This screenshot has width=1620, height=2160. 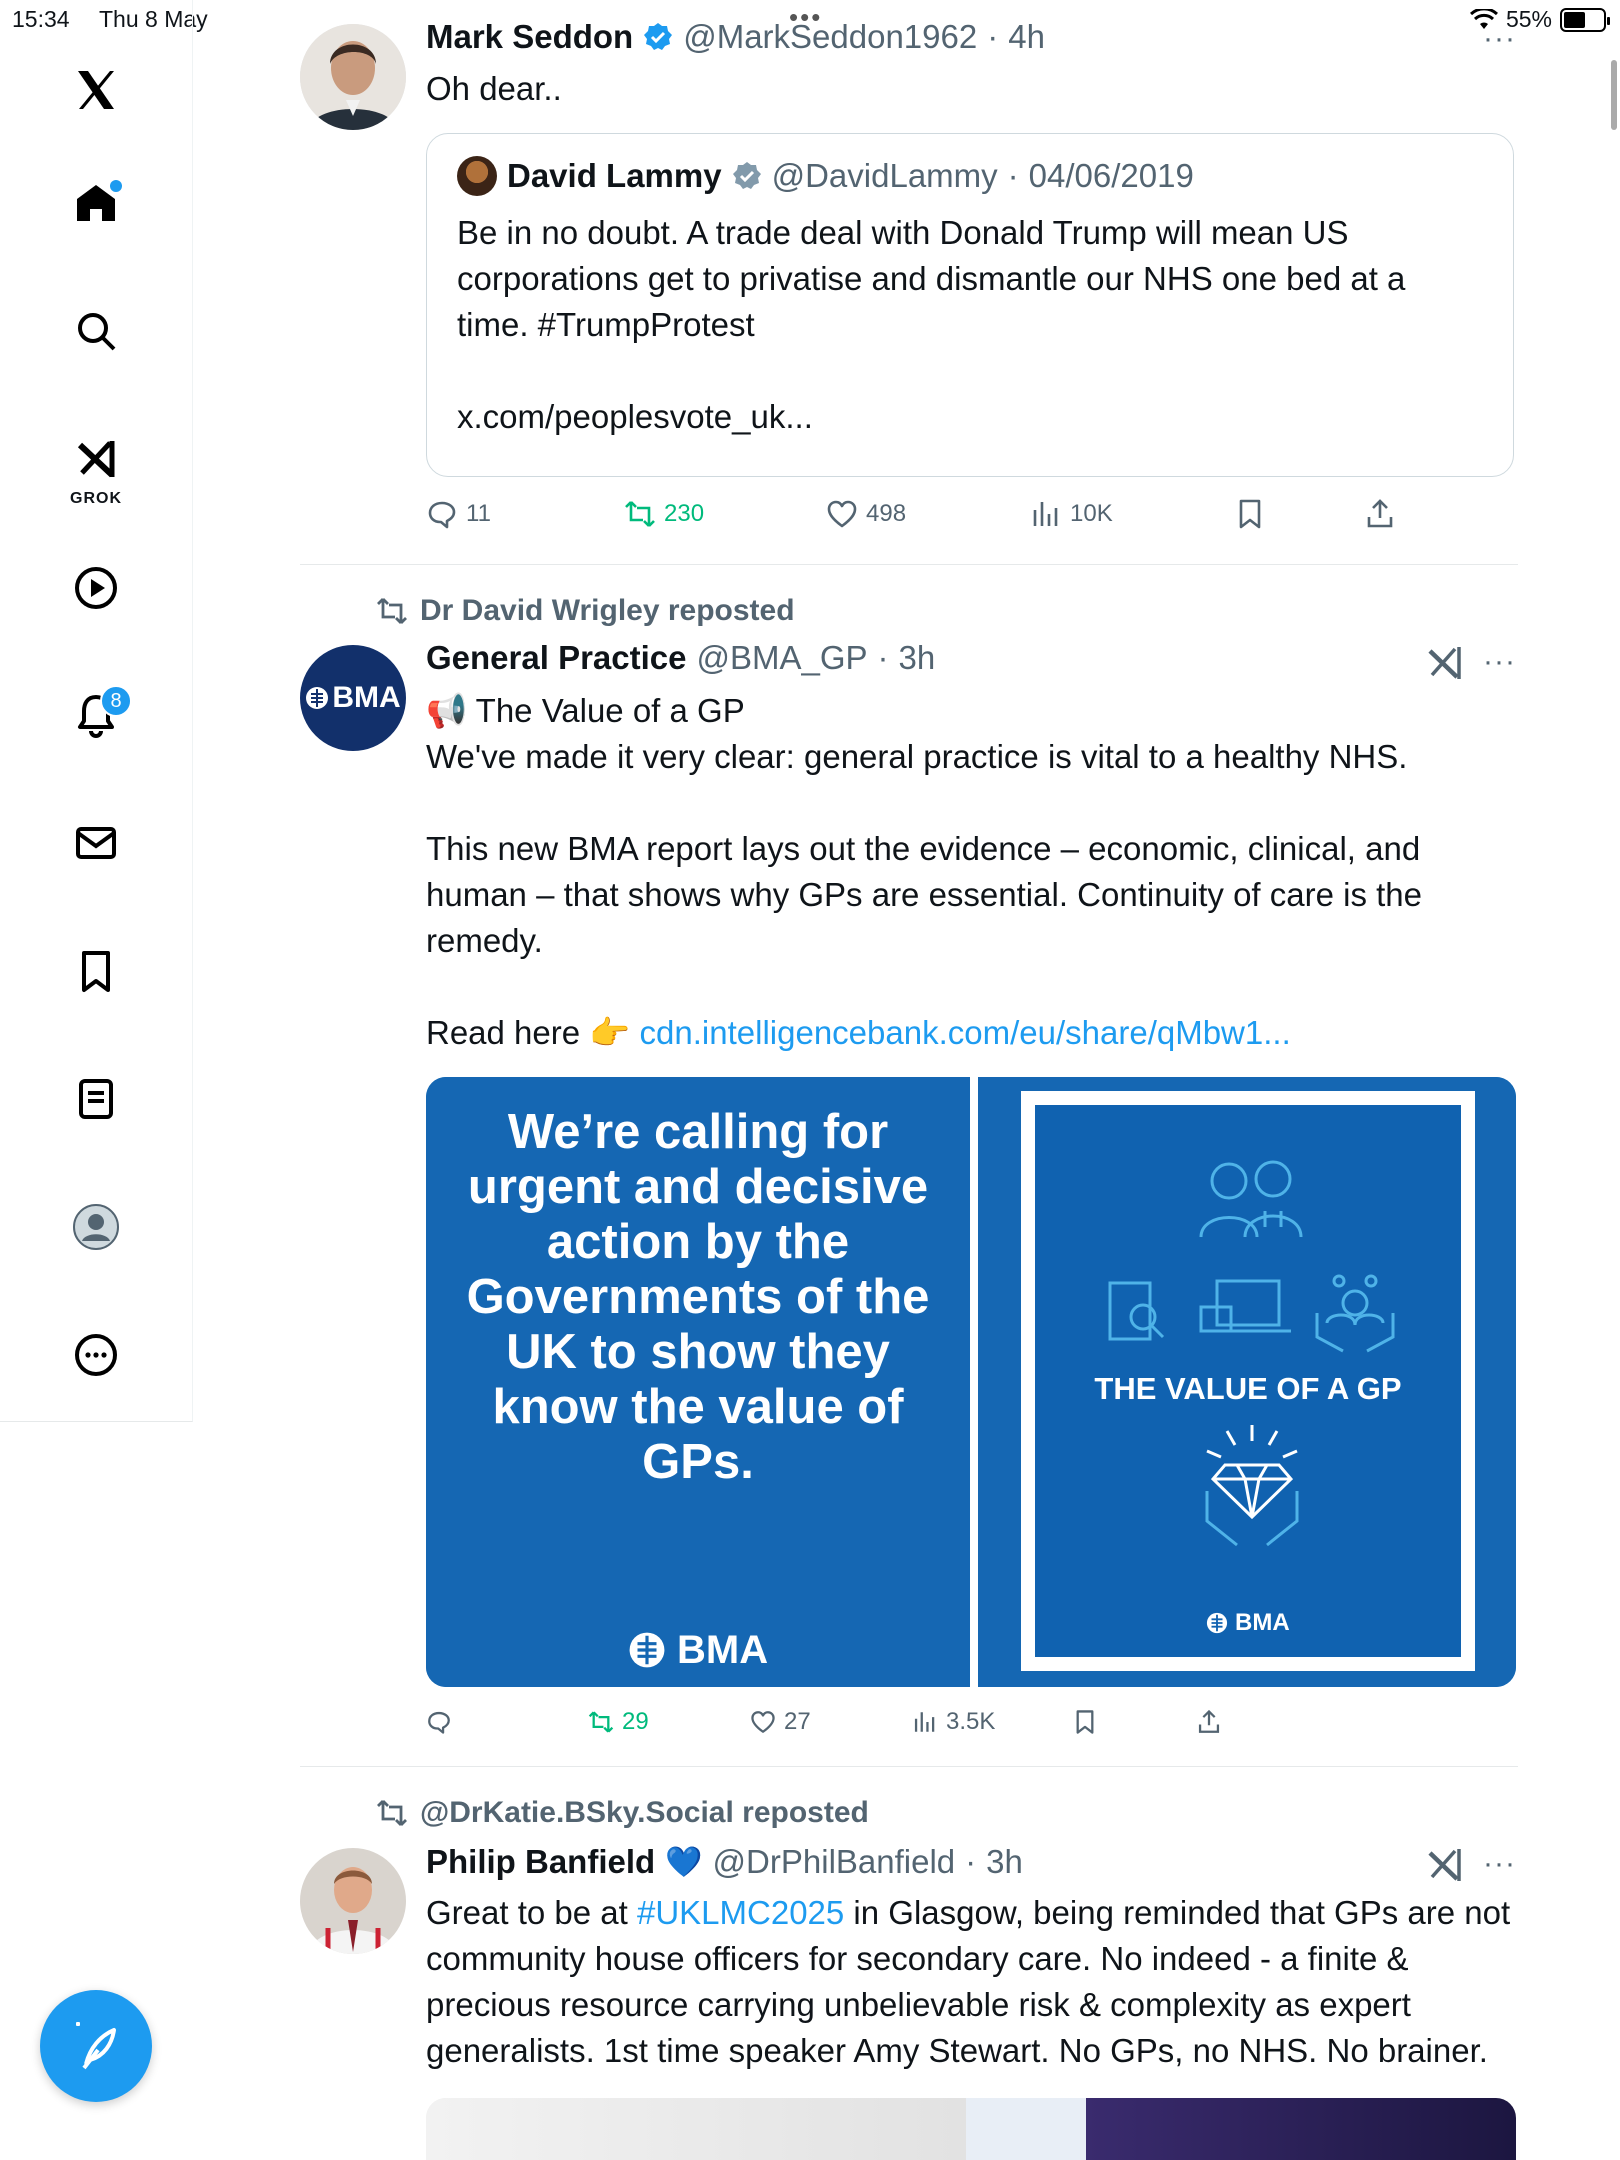 I want to click on avatar-philip-banfield, so click(x=353, y=1901).